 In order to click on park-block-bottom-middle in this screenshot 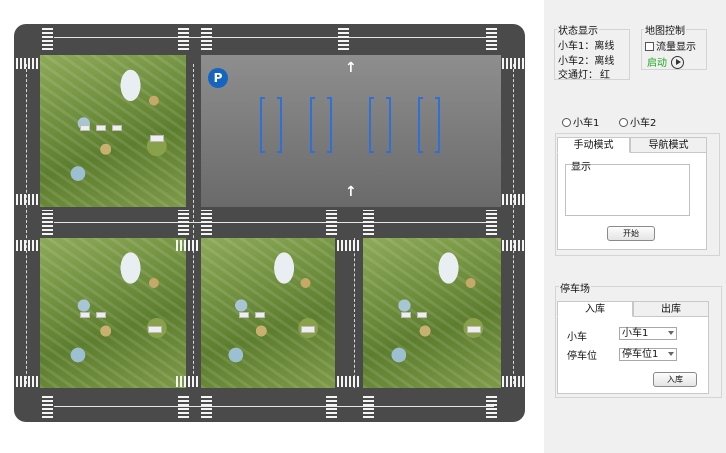, I will do `click(268, 313)`.